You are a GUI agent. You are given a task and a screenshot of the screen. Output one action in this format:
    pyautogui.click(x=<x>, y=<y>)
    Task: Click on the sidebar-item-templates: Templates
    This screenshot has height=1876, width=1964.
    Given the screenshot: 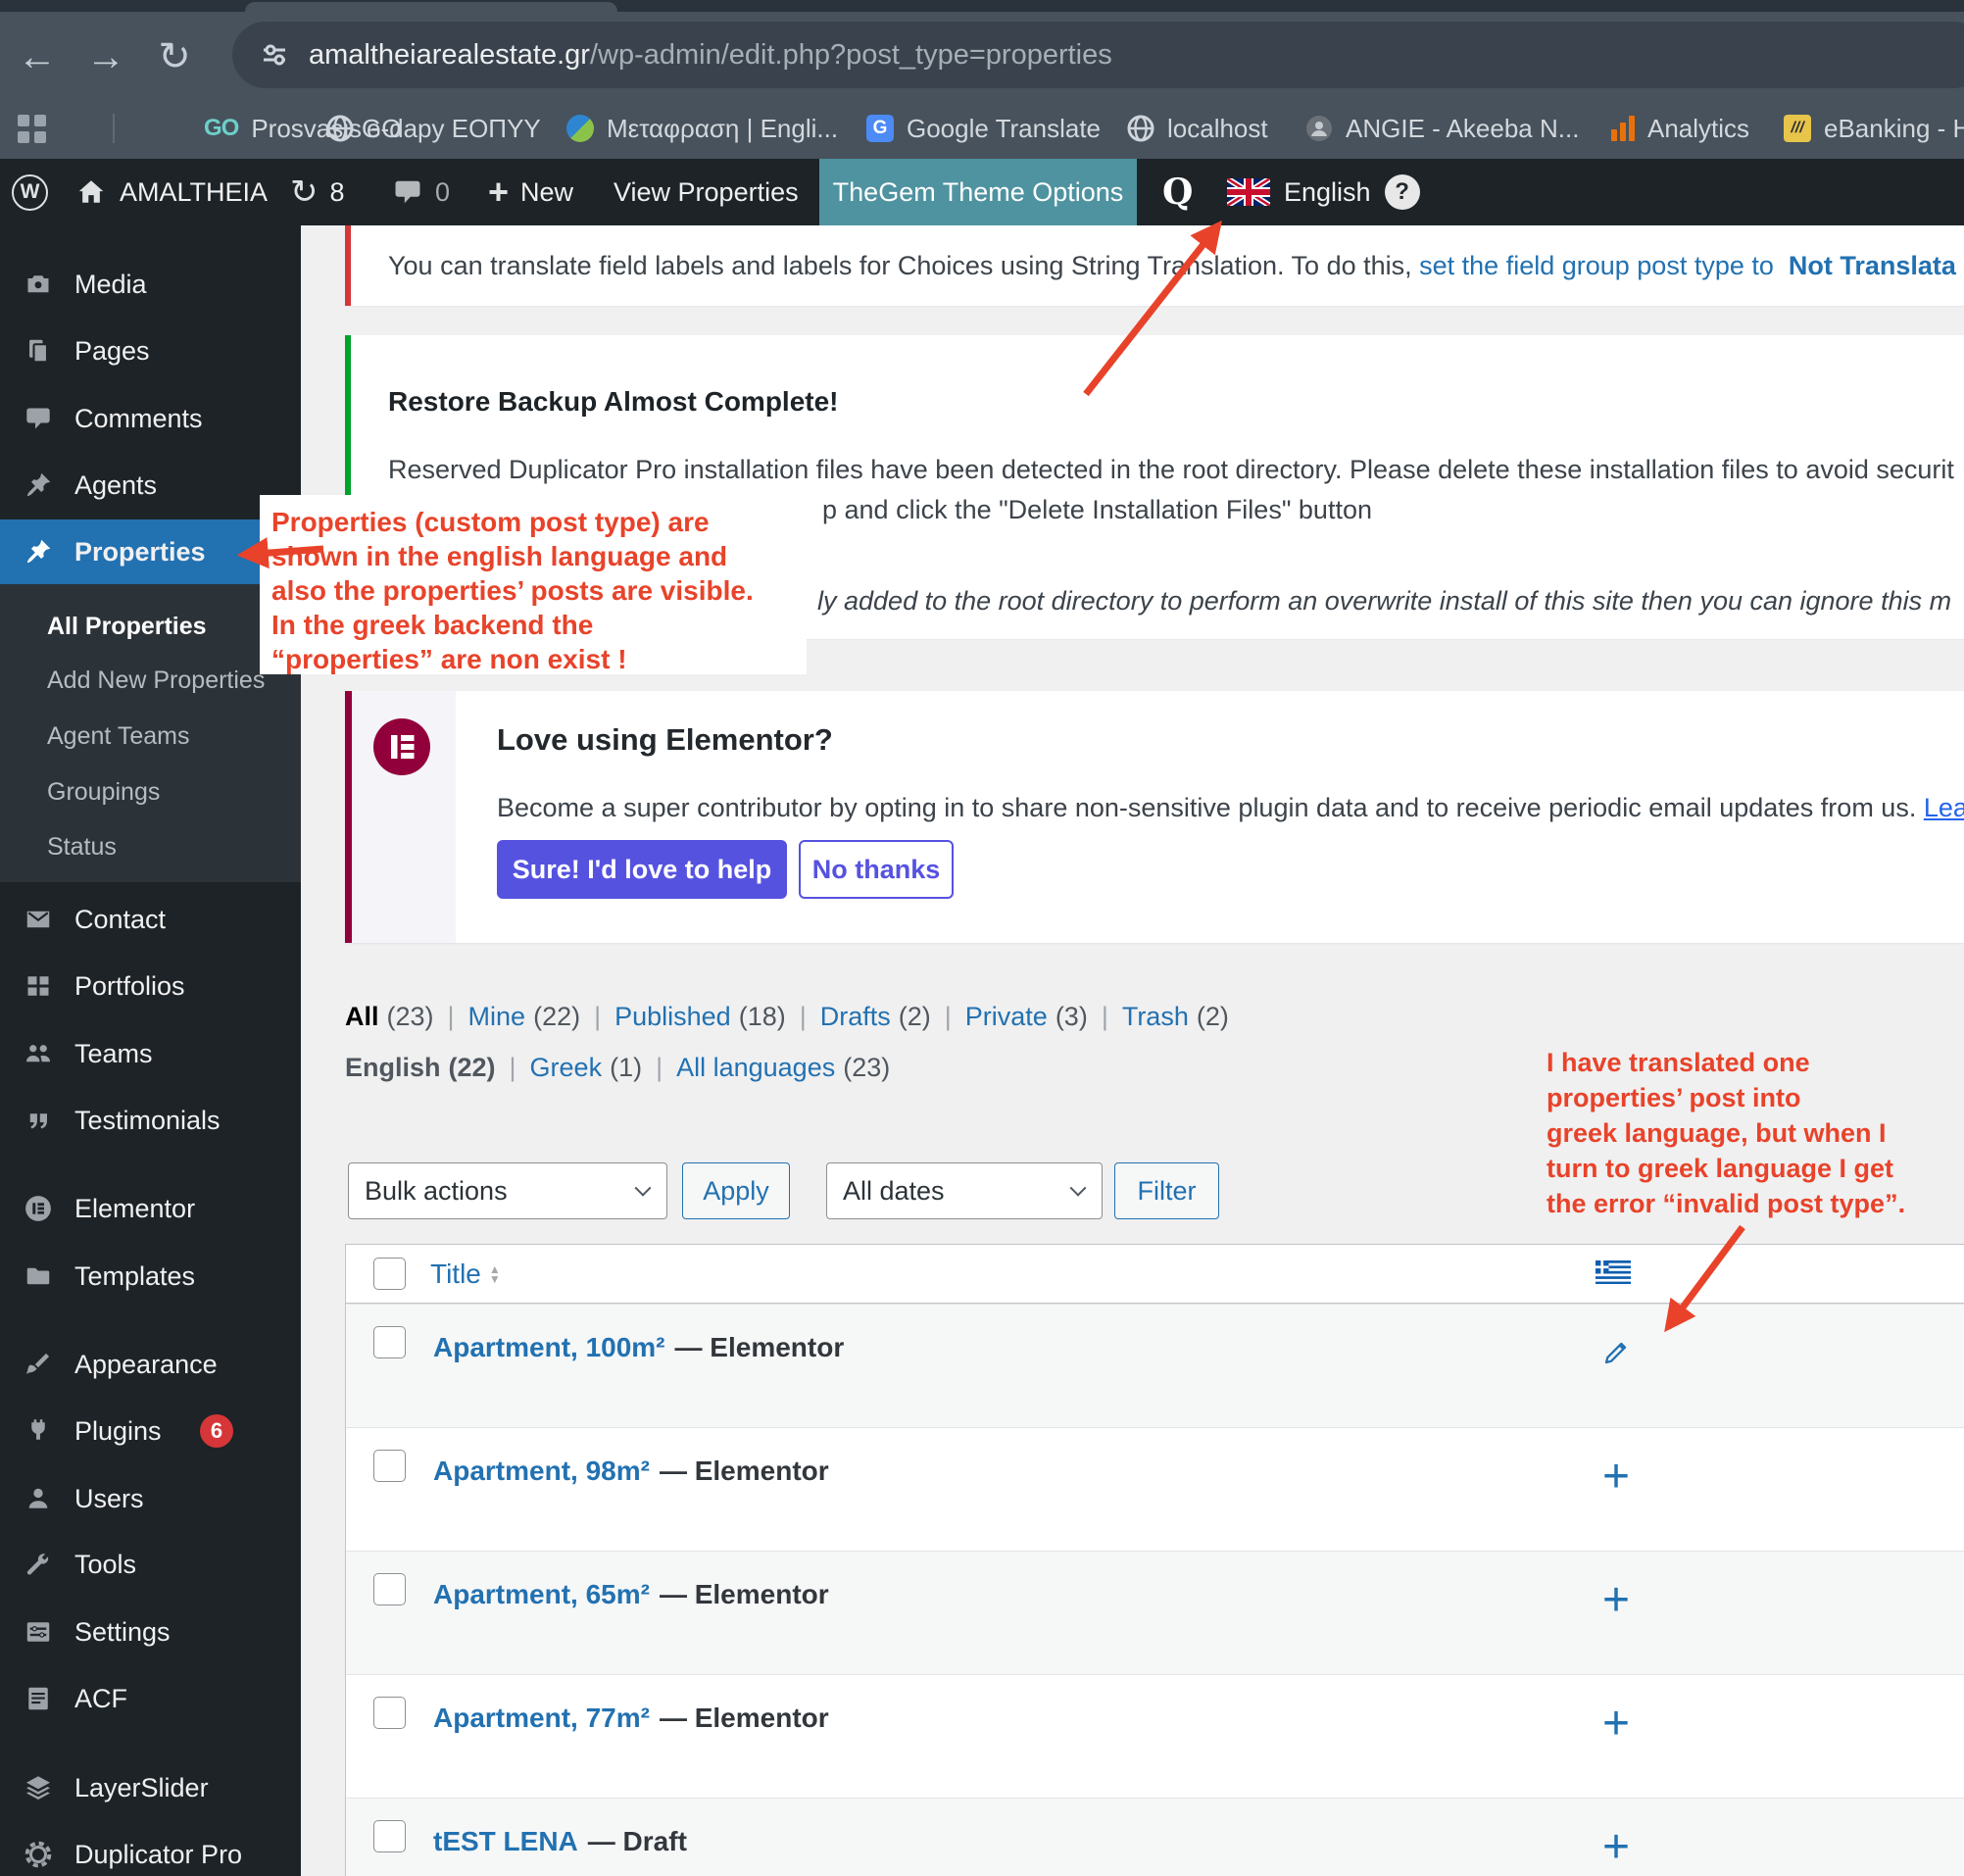 What is the action you would take?
    pyautogui.click(x=151, y=1276)
    